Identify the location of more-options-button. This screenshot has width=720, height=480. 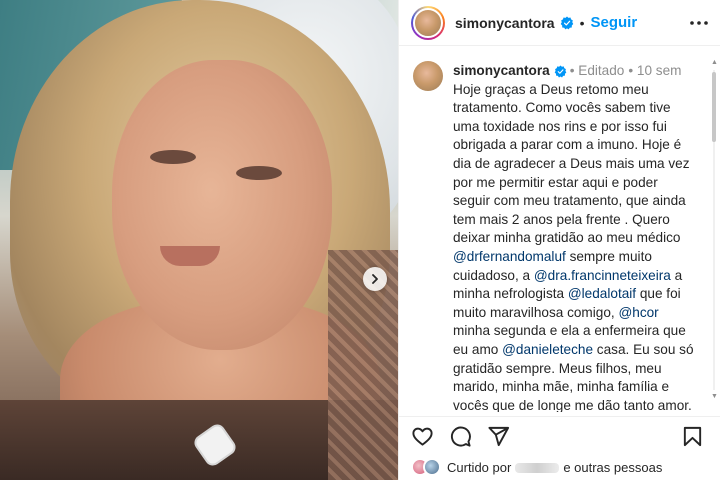
(699, 22).